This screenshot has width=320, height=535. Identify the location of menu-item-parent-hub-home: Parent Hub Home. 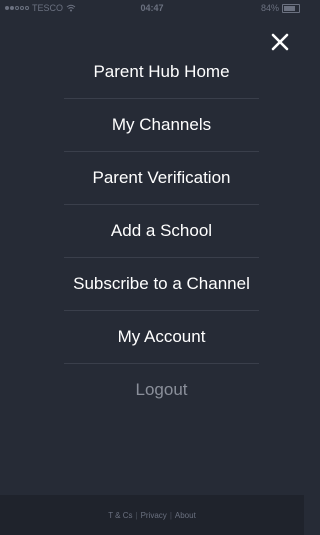
(161, 72).